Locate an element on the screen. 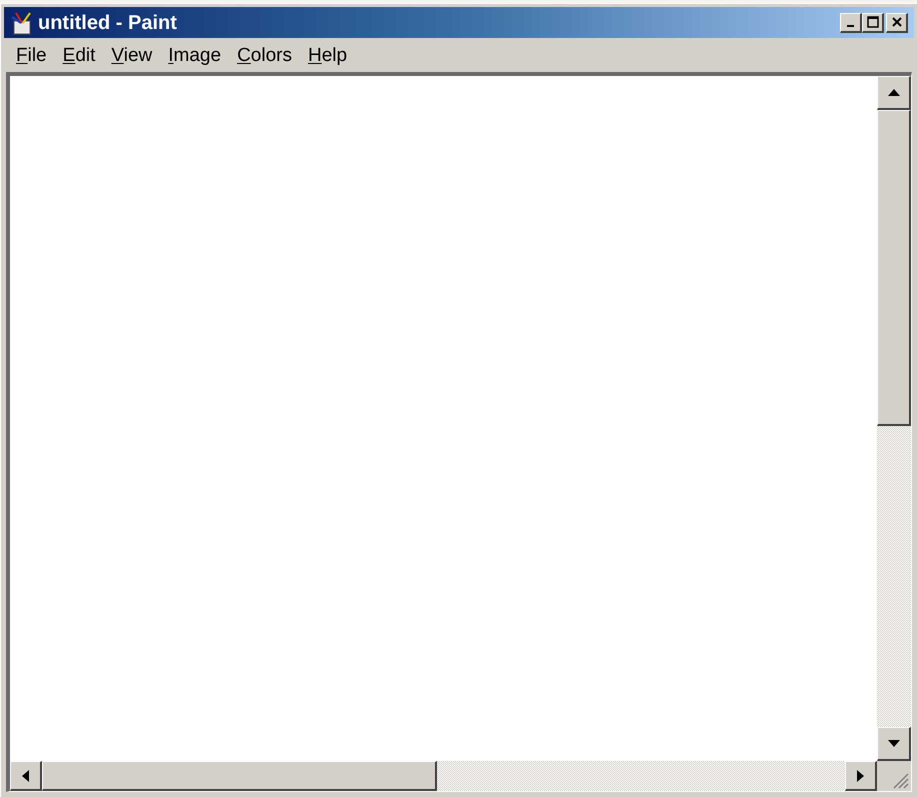  vertical-scrollbar is located at coordinates (894, 418).